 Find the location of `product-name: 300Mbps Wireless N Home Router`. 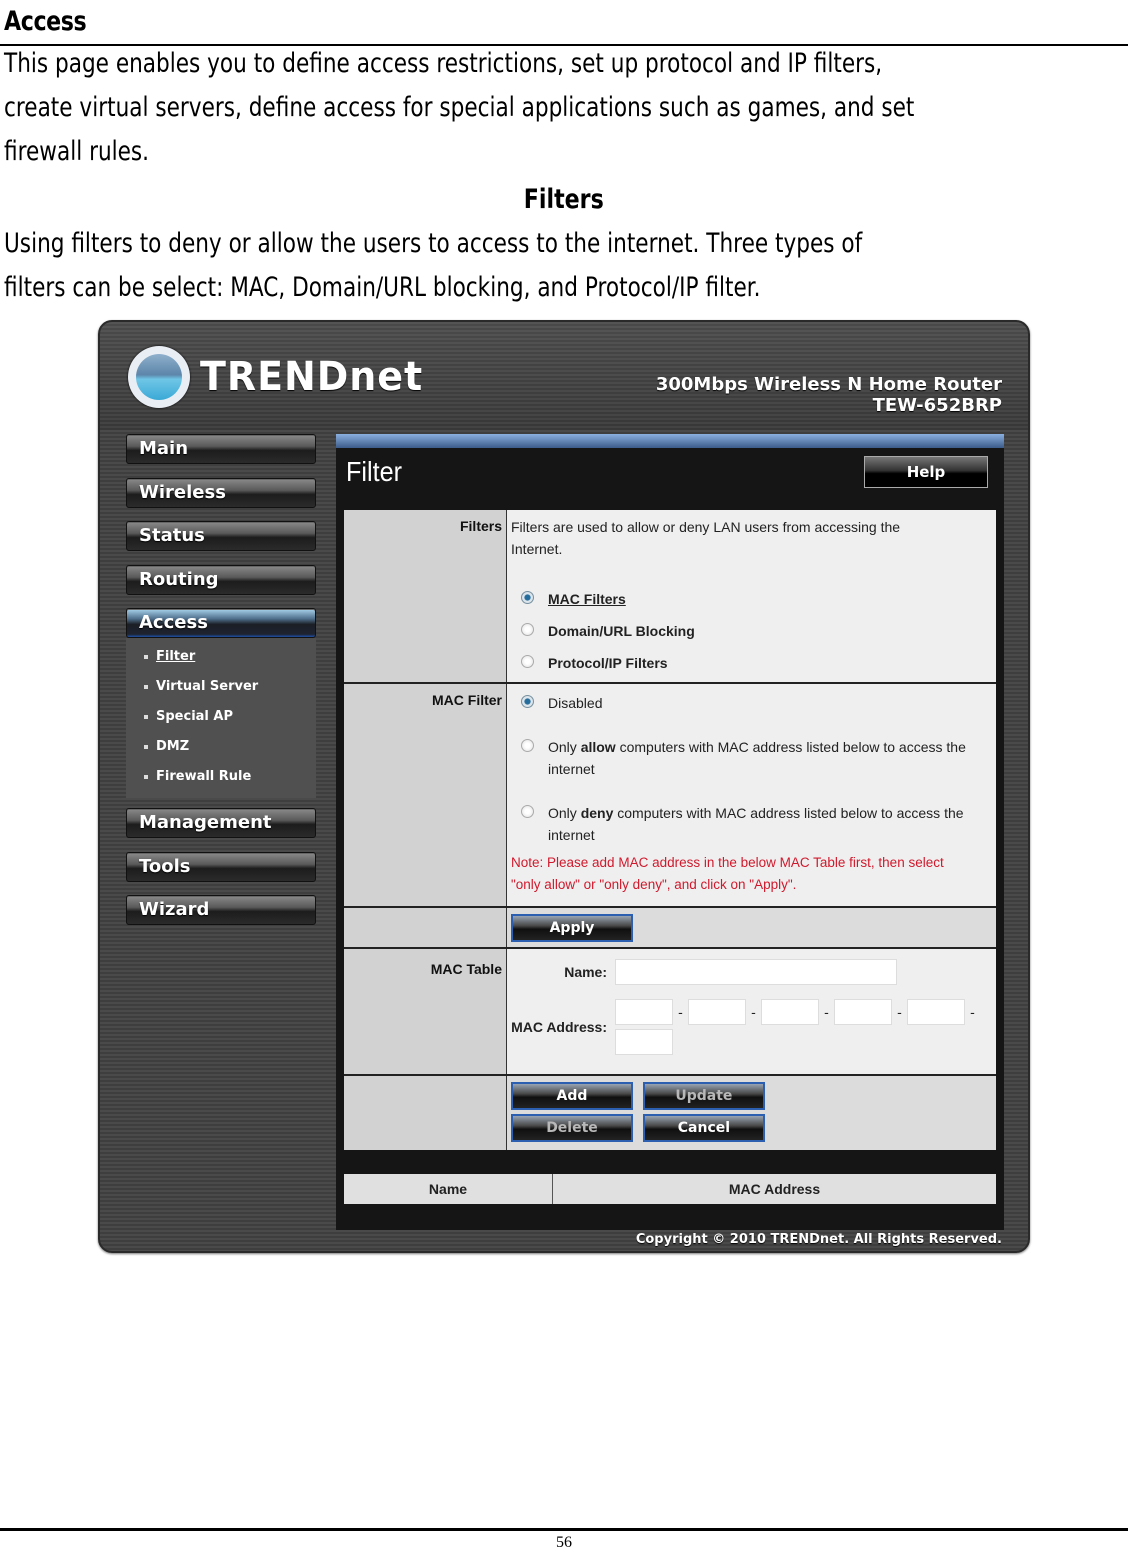

product-name: 300Mbps Wireless N Home Router is located at coordinates (828, 384).